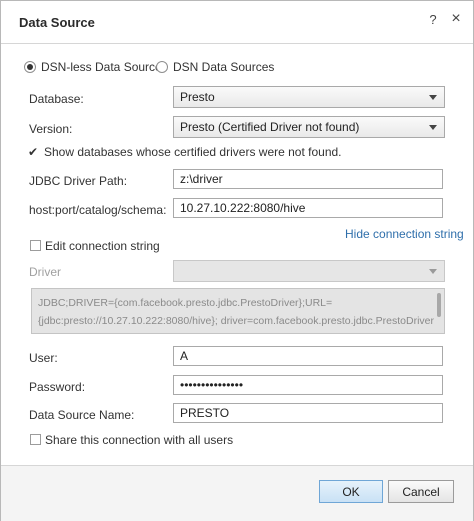 Image resolution: width=474 pixels, height=521 pixels. What do you see at coordinates (45, 272) in the screenshot?
I see `driver-label: Driver` at bounding box center [45, 272].